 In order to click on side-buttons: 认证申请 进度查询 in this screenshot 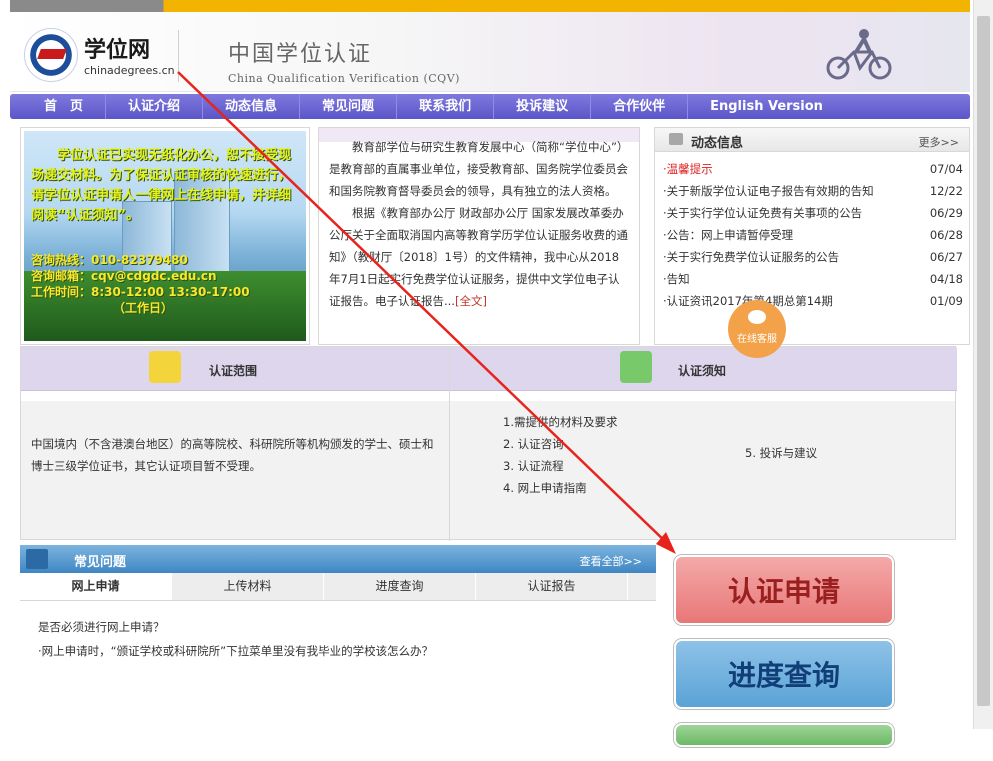, I will do `click(784, 658)`.